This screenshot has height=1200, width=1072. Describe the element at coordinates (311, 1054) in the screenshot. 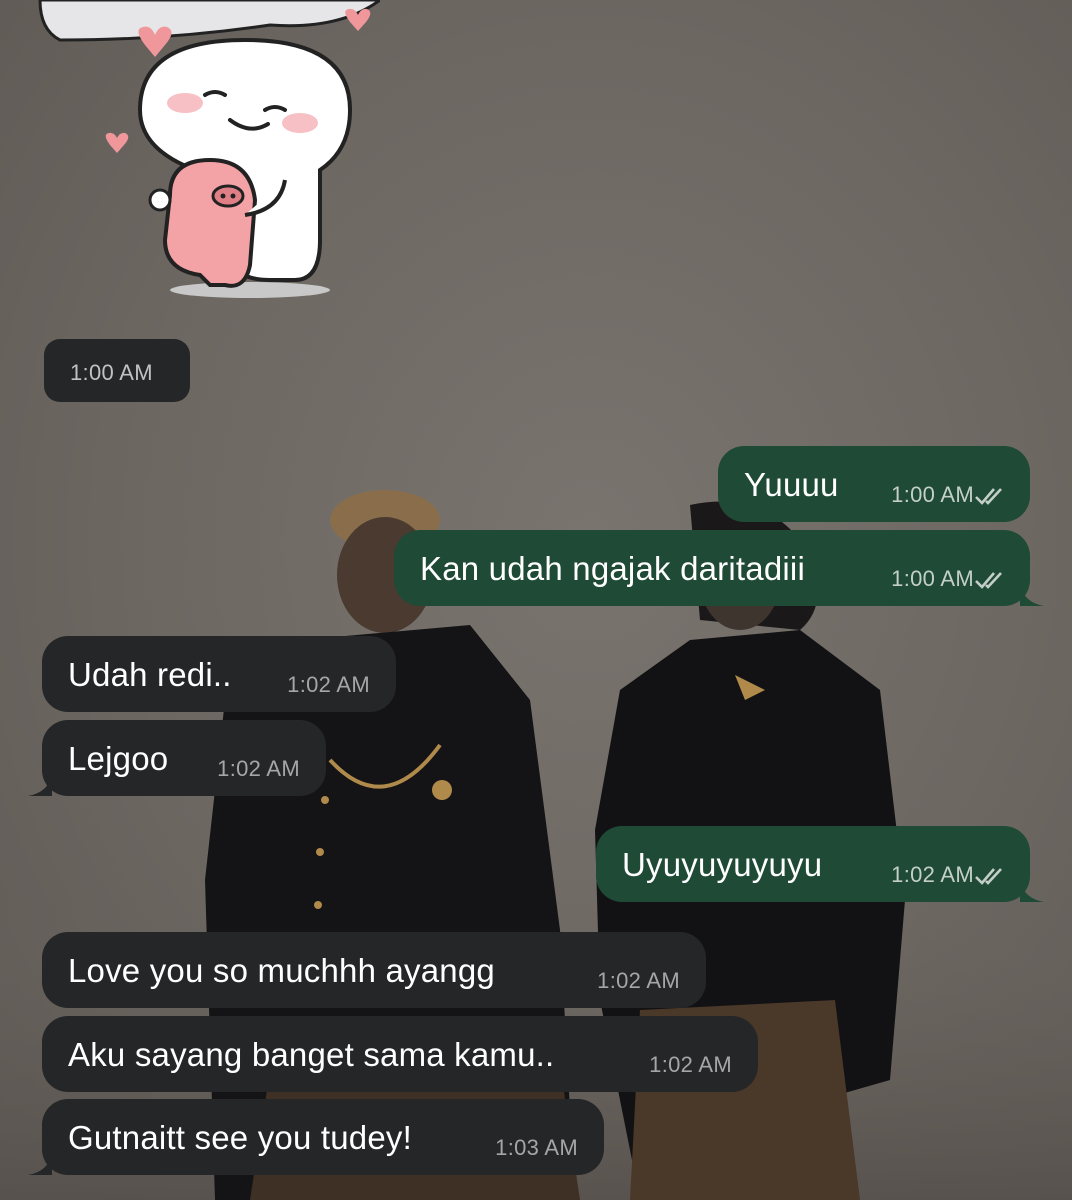

I see `message-text: Aku sayang banget sama kamu..` at that location.